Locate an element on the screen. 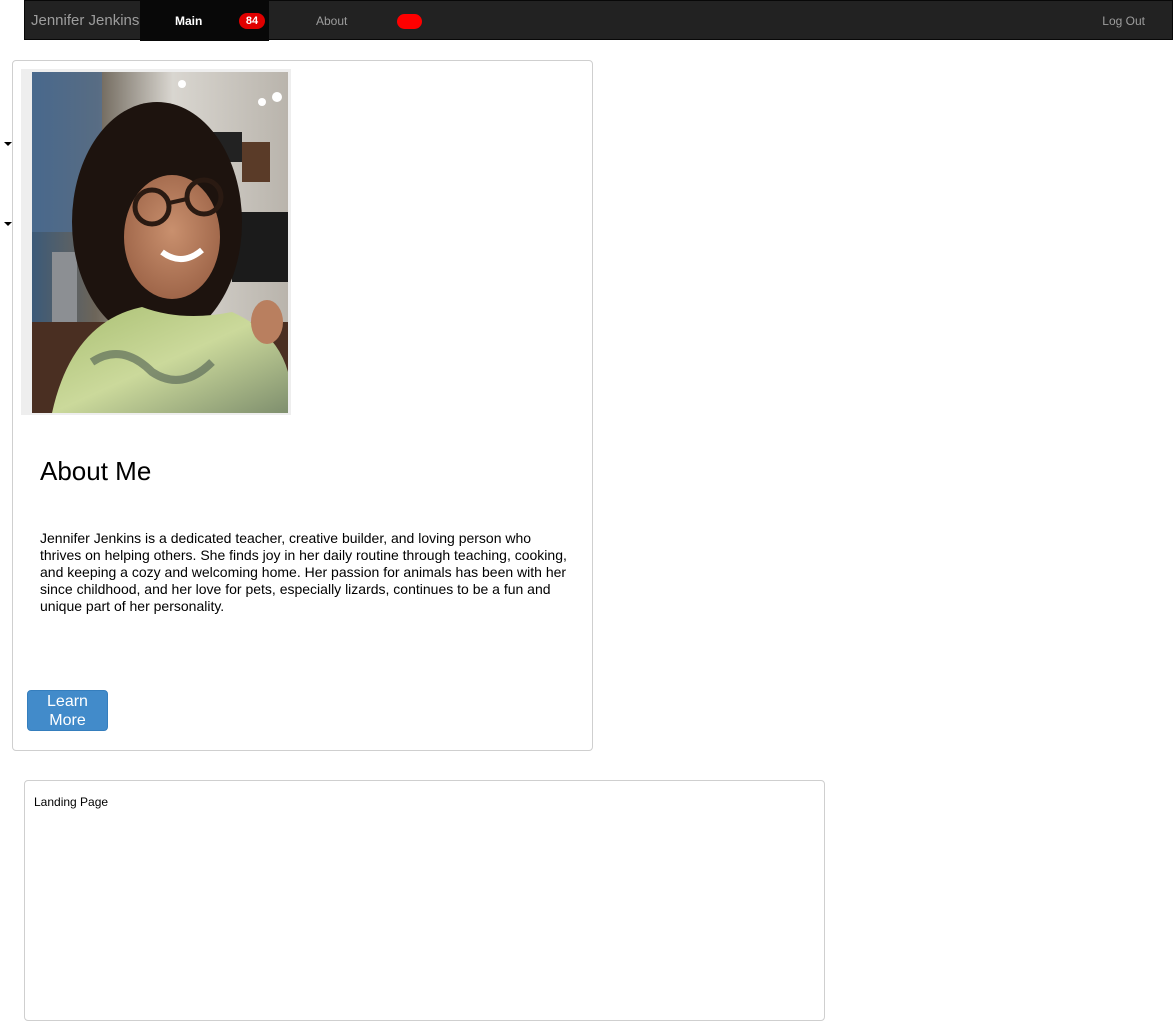 Image resolution: width=1175 pixels, height=1021 pixels. status-pill is located at coordinates (409, 21).